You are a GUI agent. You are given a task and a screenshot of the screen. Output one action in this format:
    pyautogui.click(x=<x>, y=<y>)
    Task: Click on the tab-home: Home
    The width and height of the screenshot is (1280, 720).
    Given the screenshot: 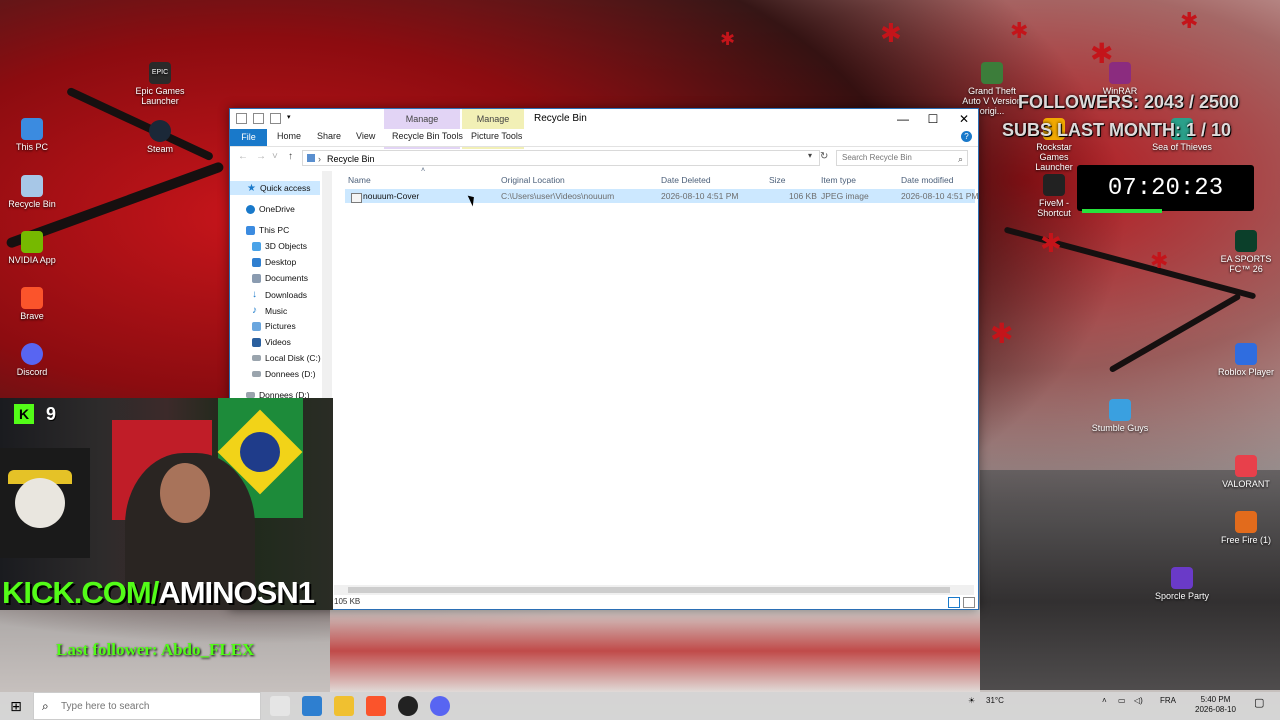 What is the action you would take?
    pyautogui.click(x=289, y=136)
    